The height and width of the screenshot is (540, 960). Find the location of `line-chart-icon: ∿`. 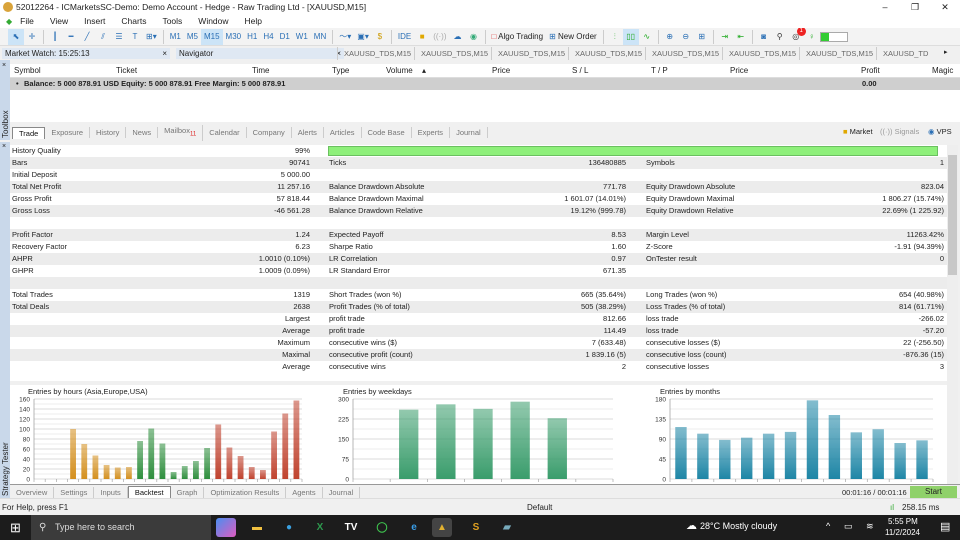

line-chart-icon: ∿ is located at coordinates (647, 37).